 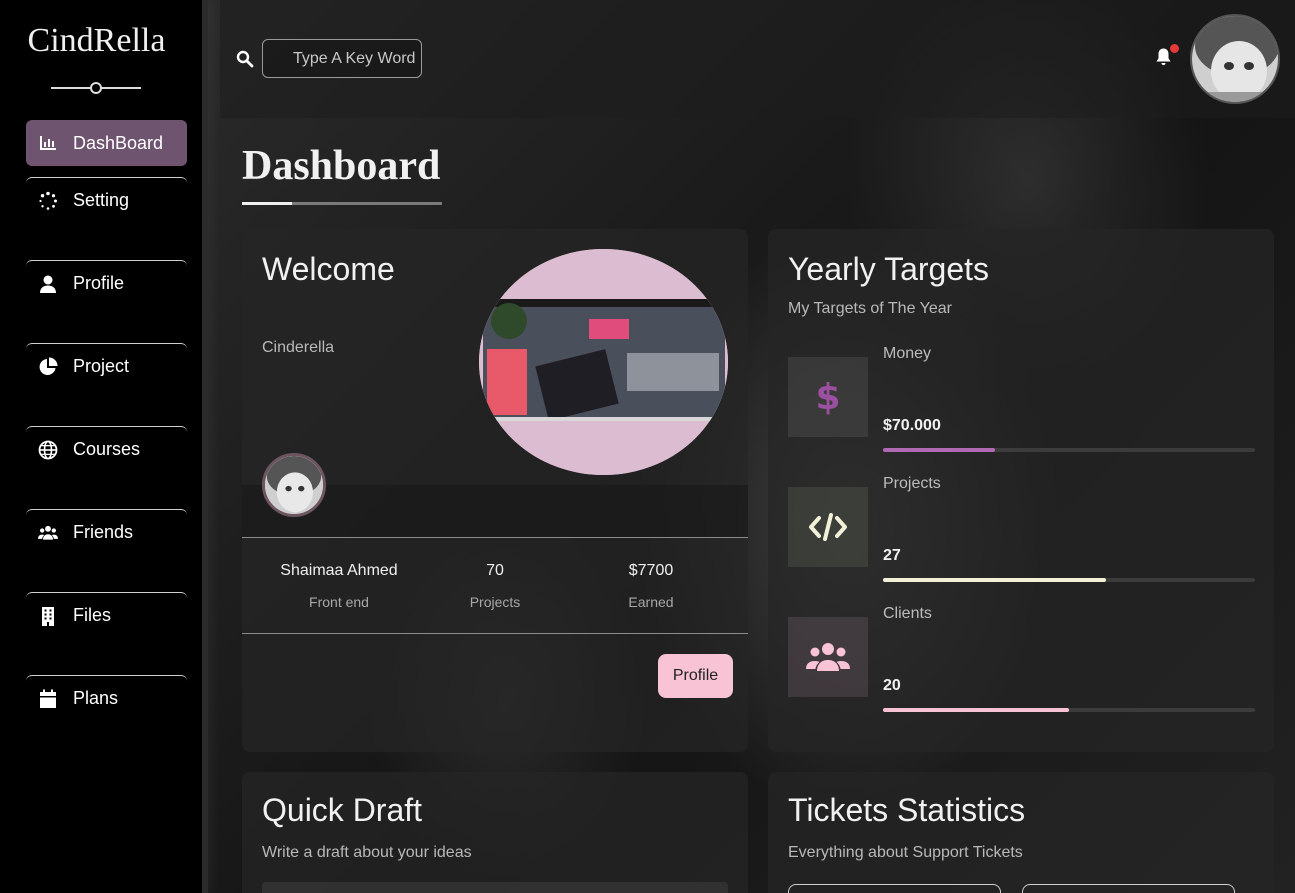 I want to click on stat-value: 70, so click(x=495, y=570).